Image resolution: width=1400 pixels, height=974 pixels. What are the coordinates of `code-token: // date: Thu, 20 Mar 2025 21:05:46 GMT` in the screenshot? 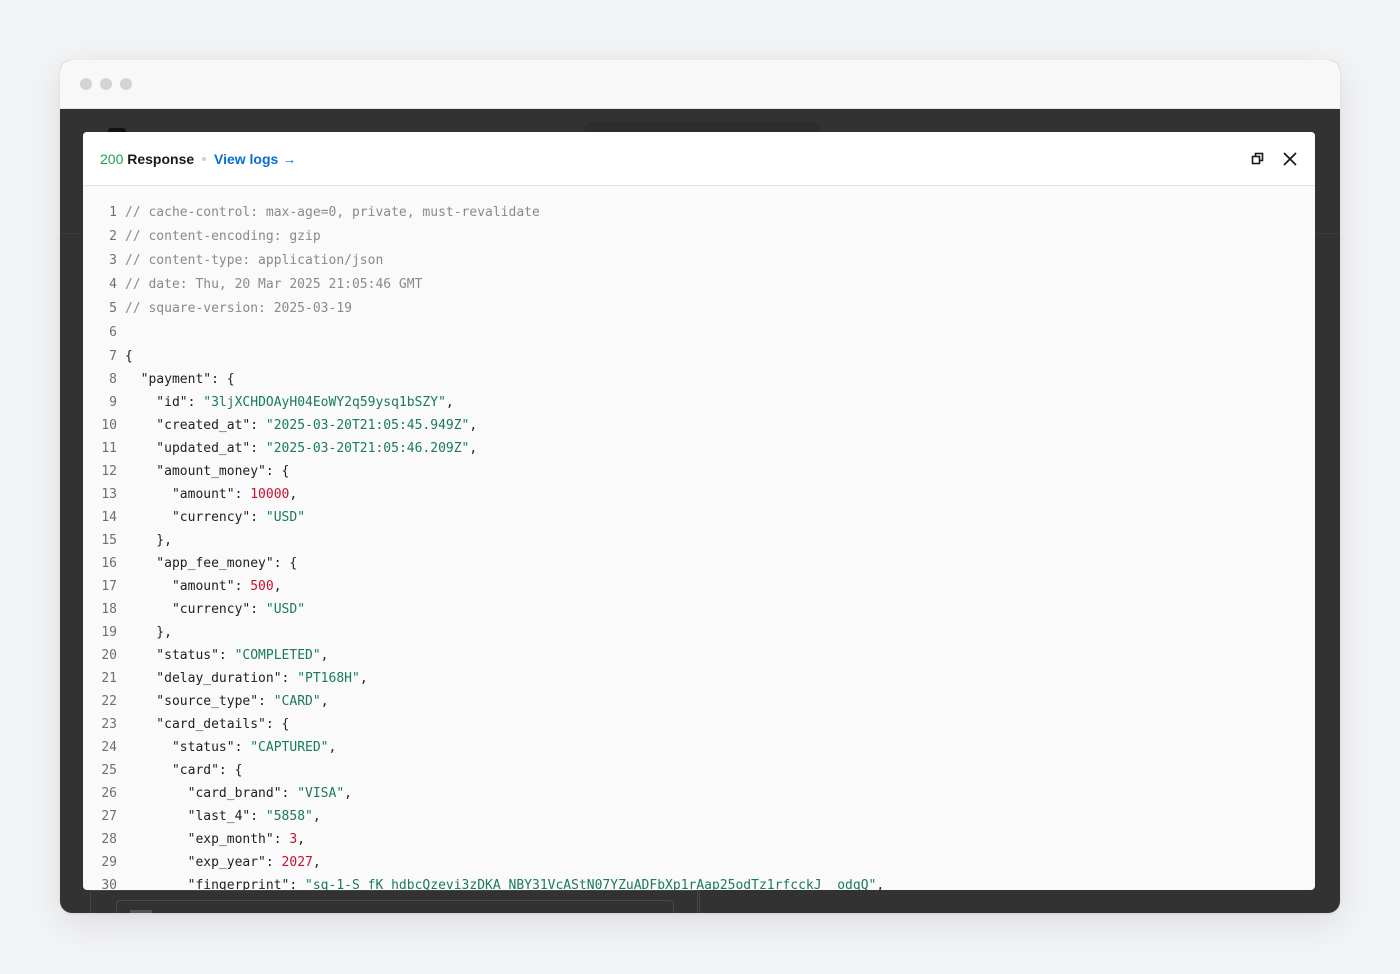 It's located at (274, 284).